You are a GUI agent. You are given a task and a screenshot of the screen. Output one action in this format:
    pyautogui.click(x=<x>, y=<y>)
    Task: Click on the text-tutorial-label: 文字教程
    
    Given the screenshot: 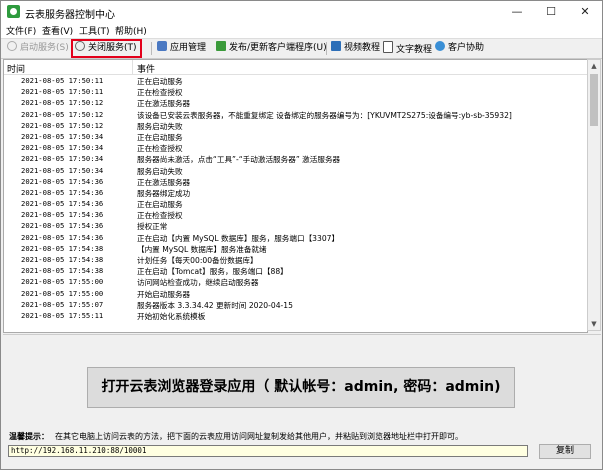 What is the action you would take?
    pyautogui.click(x=414, y=50)
    